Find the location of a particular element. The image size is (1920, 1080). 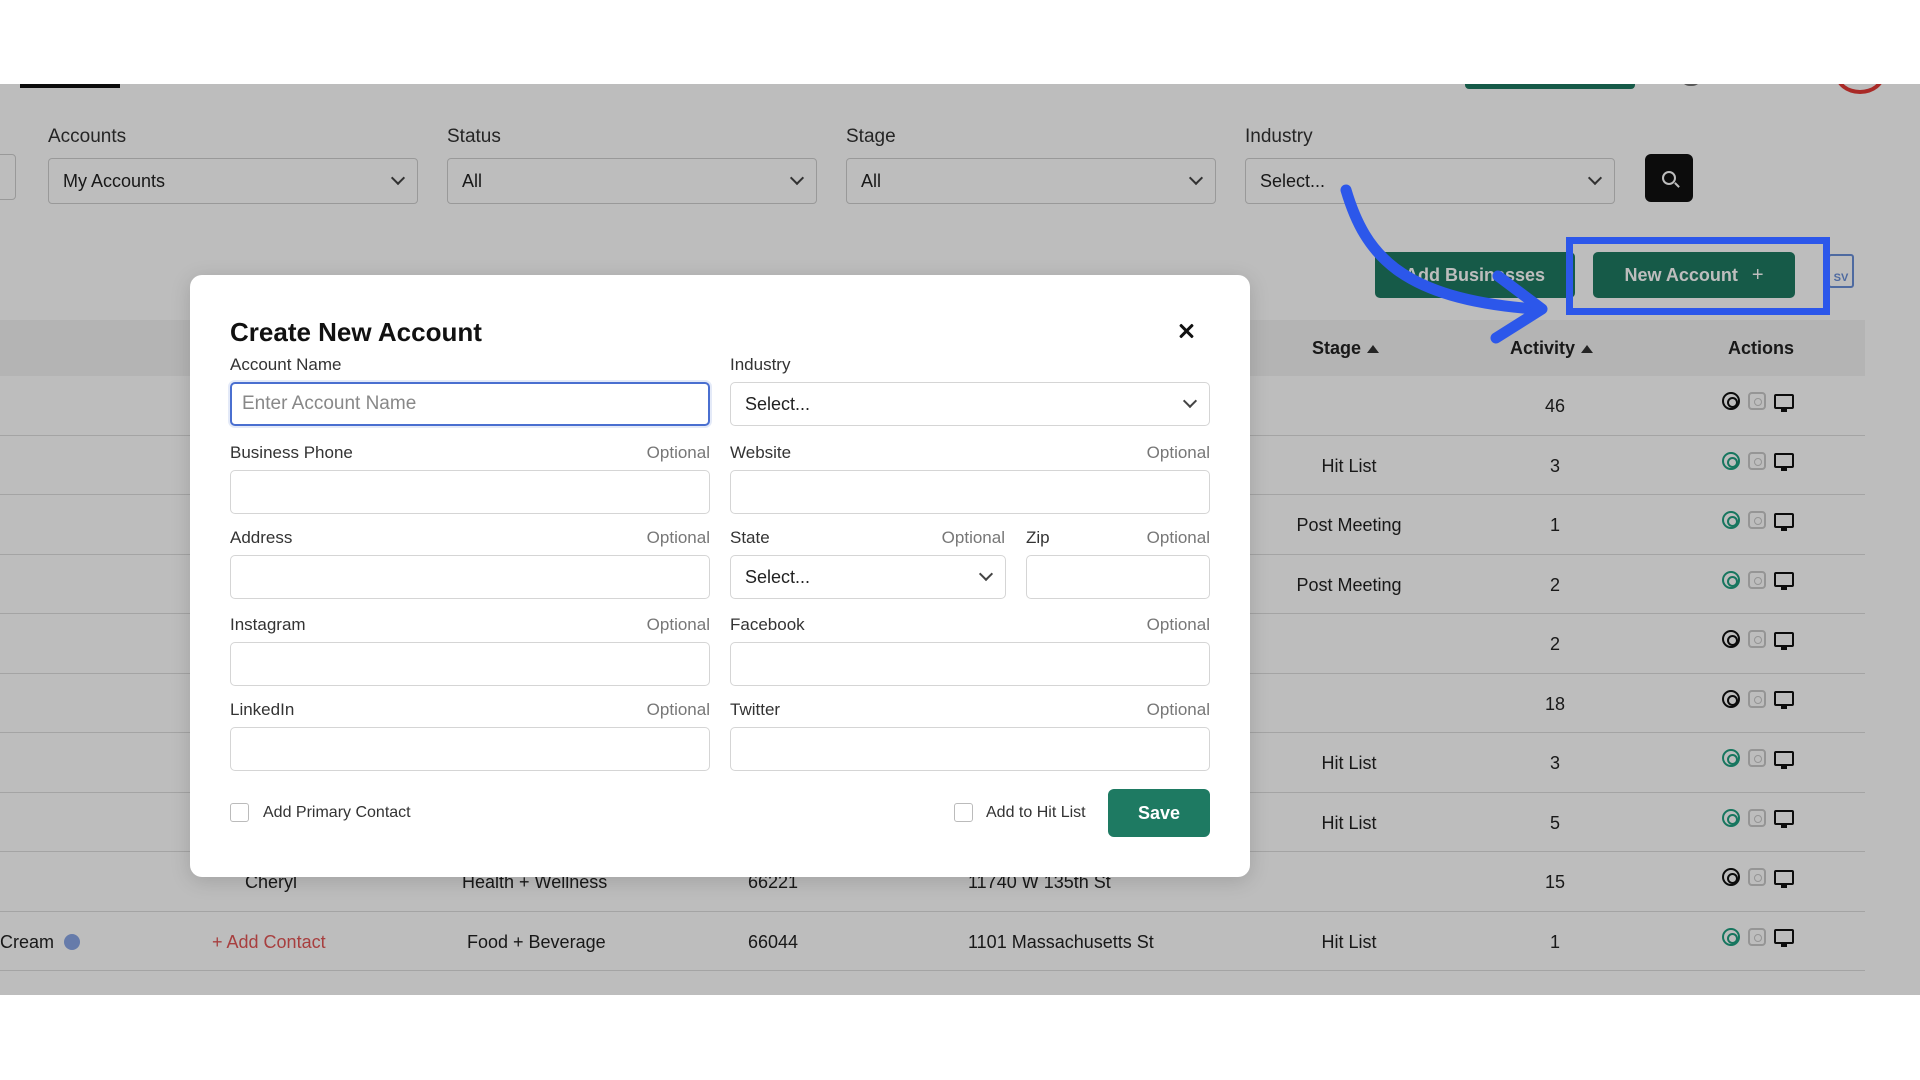

modal-title: Create New Account is located at coordinates (356, 332).